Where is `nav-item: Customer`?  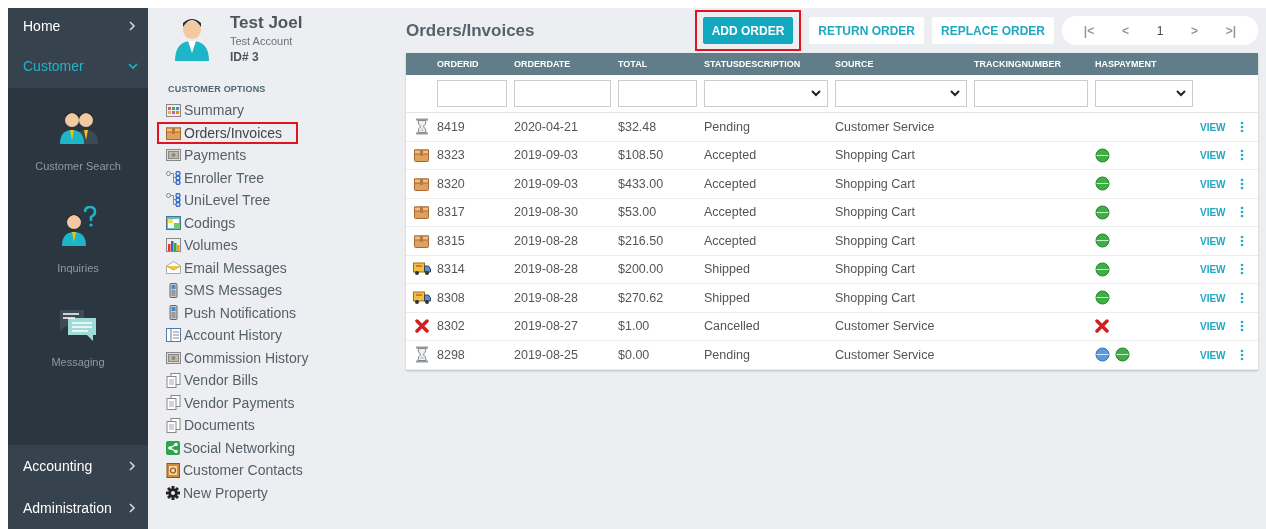 nav-item: Customer is located at coordinates (78, 67).